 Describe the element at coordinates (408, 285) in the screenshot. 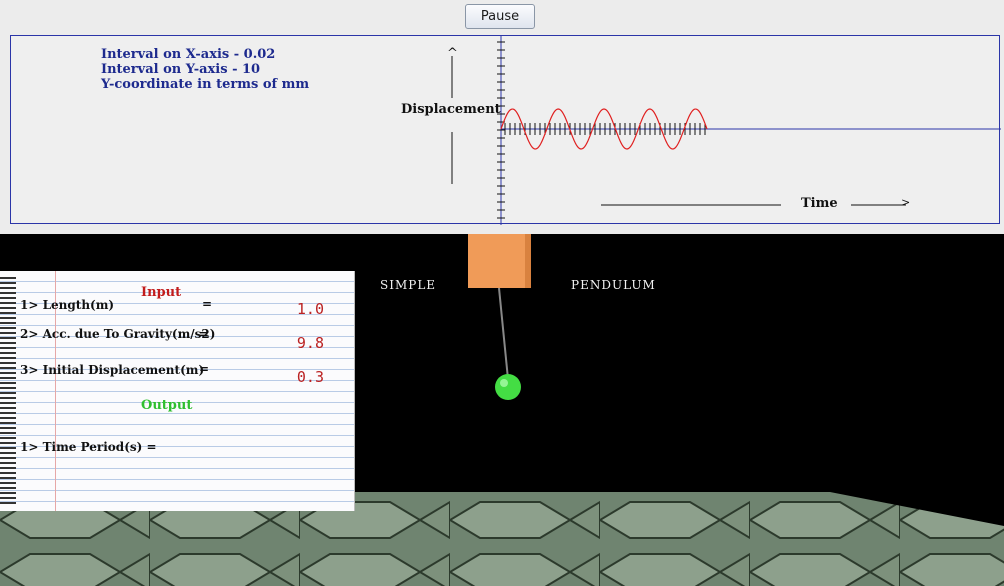

I see `scene-title-left: SIMPLE` at that location.